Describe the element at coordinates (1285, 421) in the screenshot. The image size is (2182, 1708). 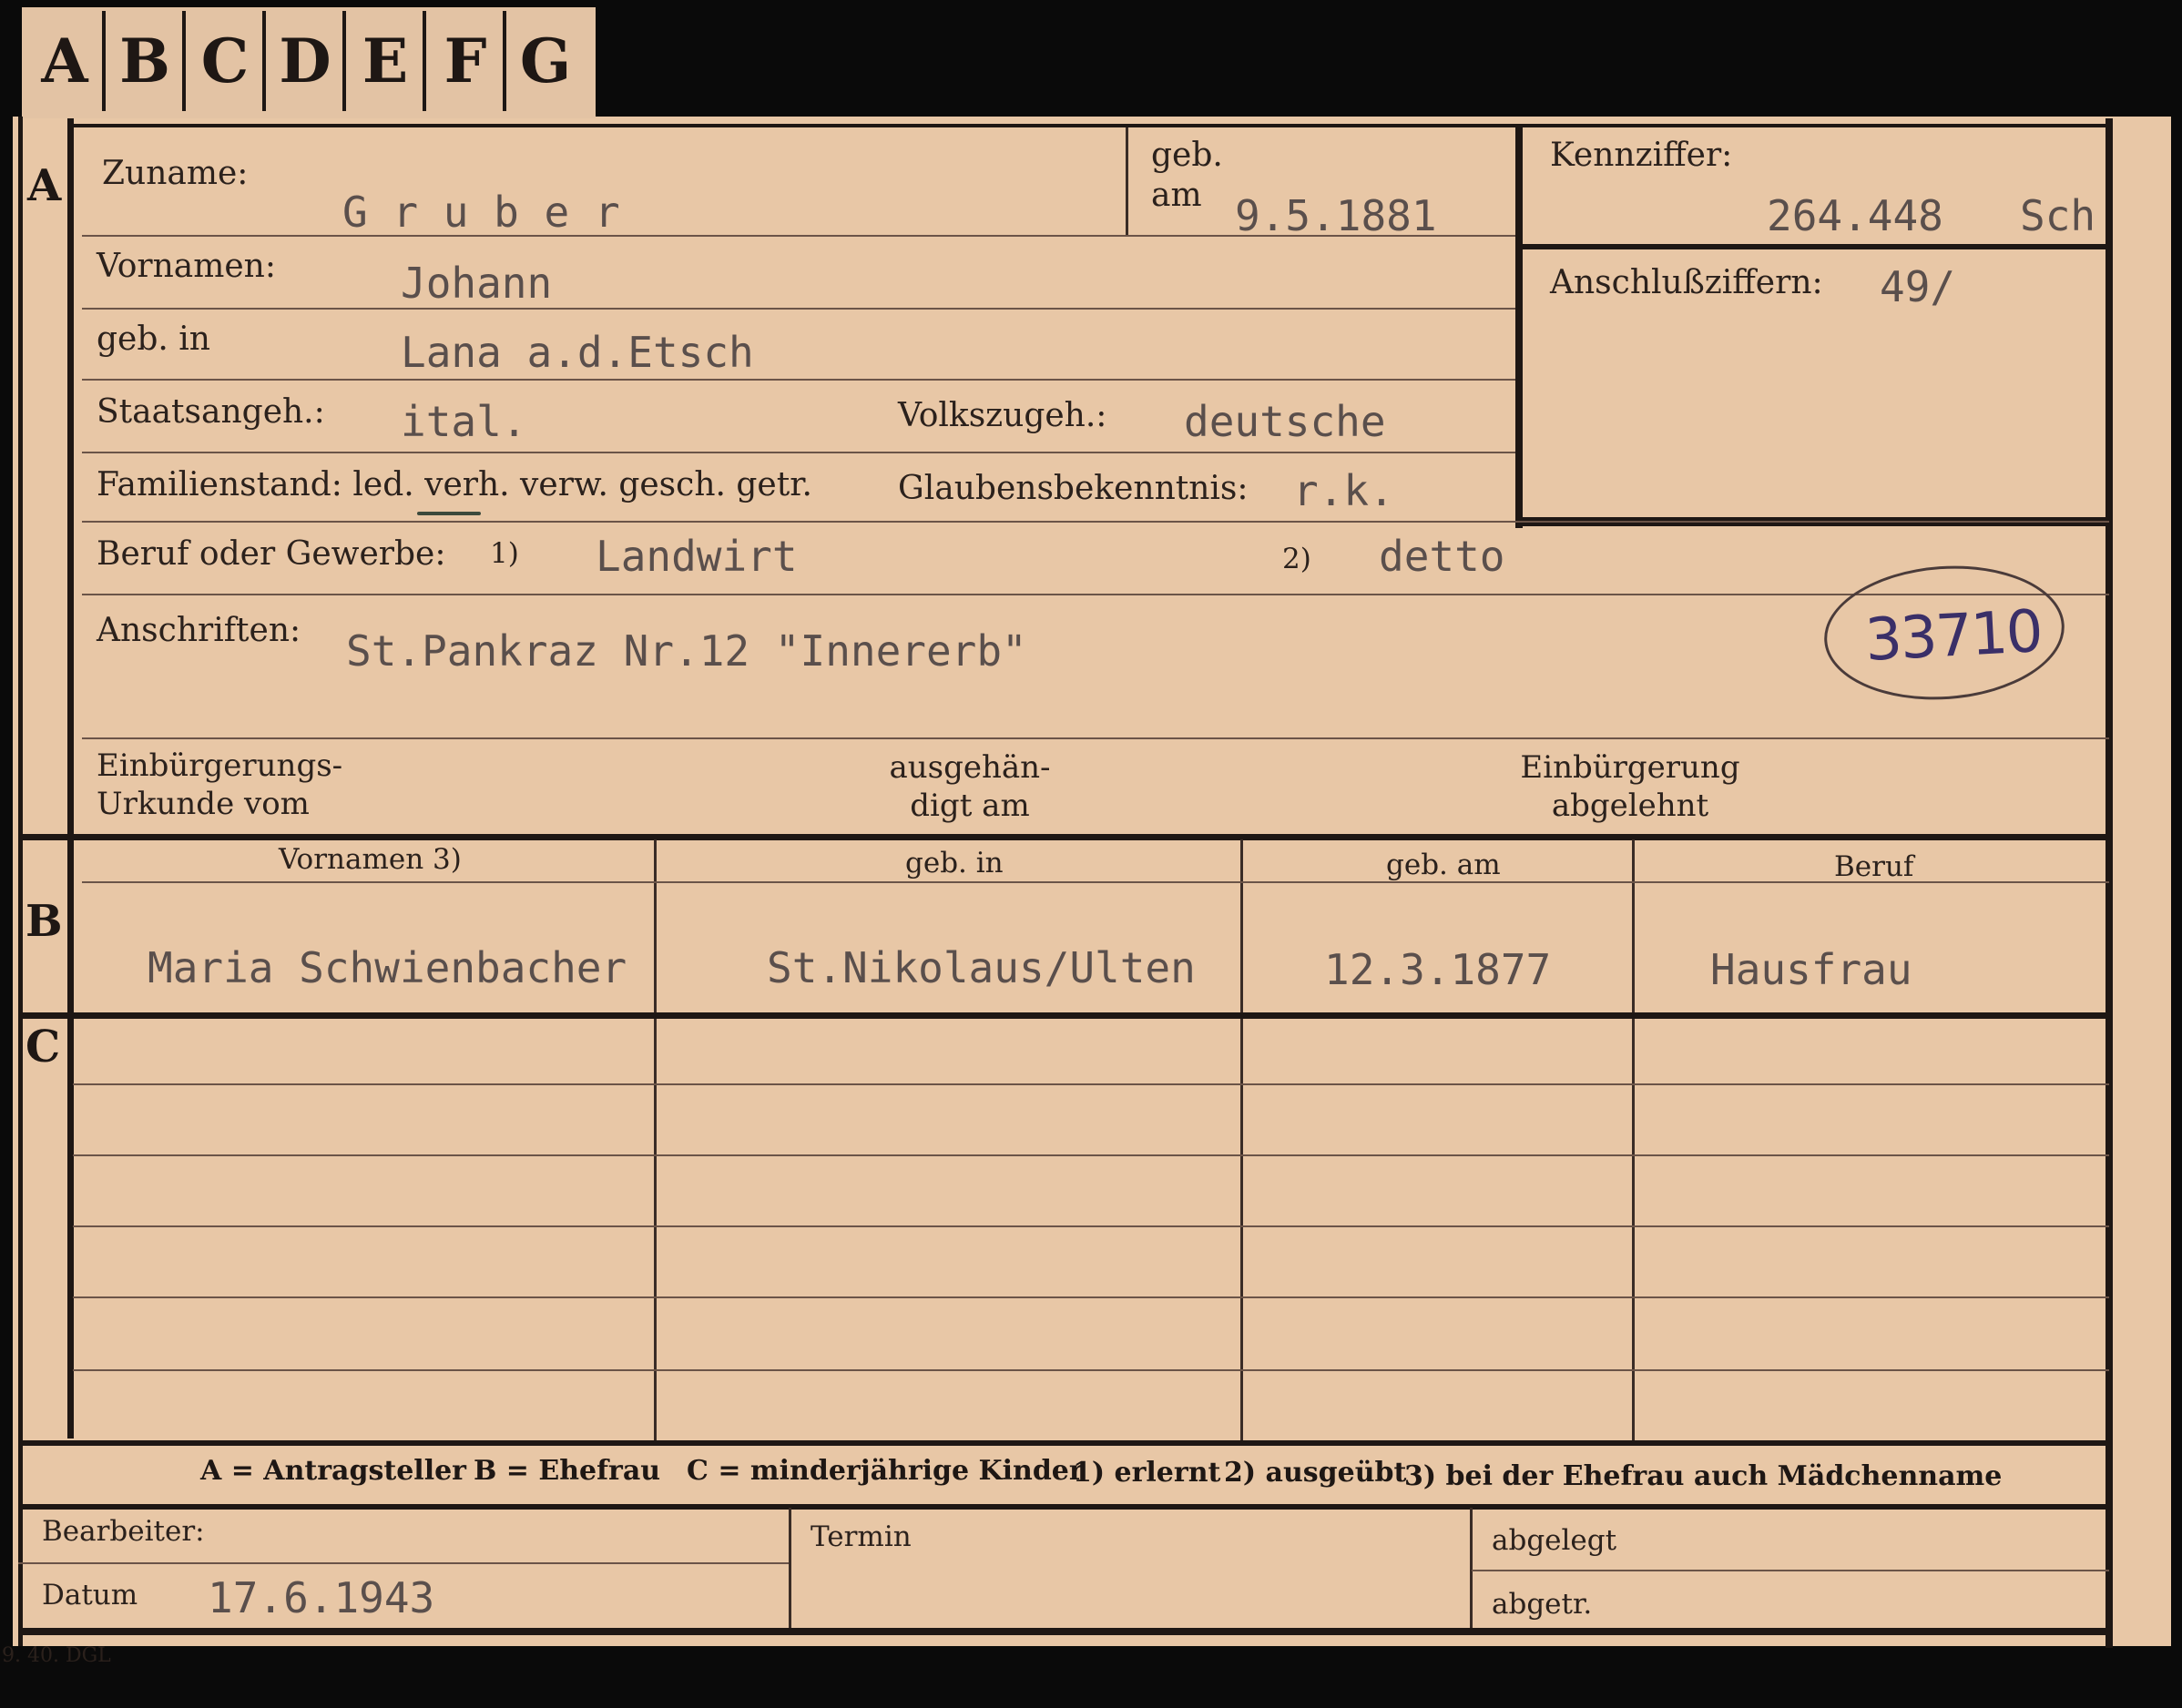
I see `ethnicity-value: deutsche` at that location.